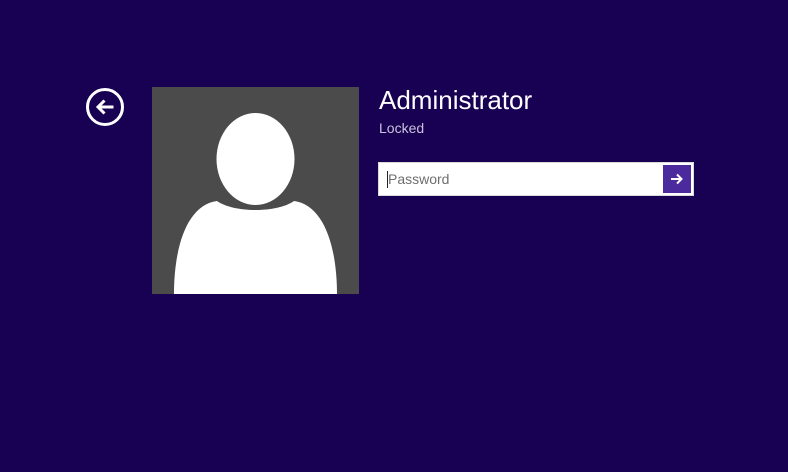  What do you see at coordinates (387, 179) in the screenshot?
I see `text-caret` at bounding box center [387, 179].